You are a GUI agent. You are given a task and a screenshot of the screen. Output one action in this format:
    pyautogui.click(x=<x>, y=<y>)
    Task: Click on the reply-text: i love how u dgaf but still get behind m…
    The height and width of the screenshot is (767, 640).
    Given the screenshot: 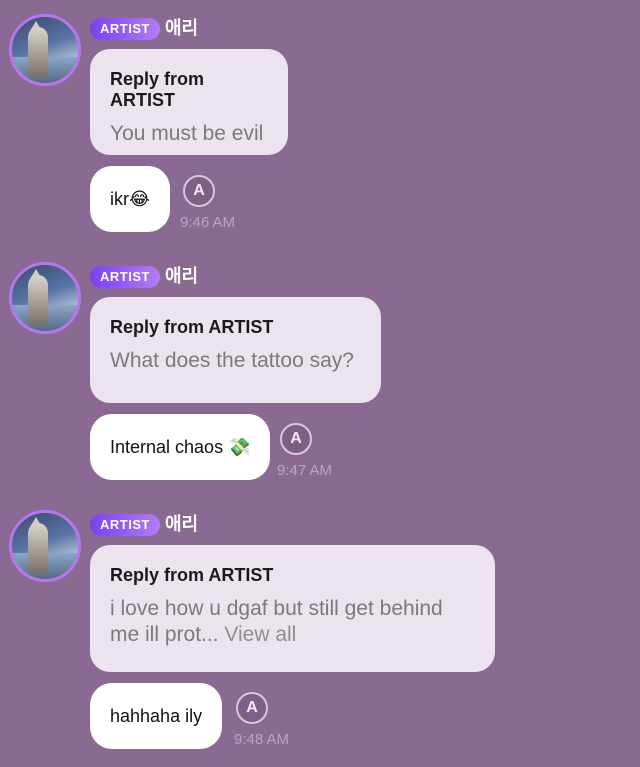 What is the action you would take?
    pyautogui.click(x=276, y=621)
    